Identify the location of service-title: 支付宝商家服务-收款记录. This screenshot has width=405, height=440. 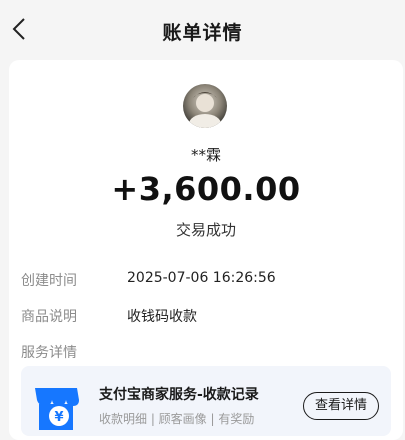
(179, 395).